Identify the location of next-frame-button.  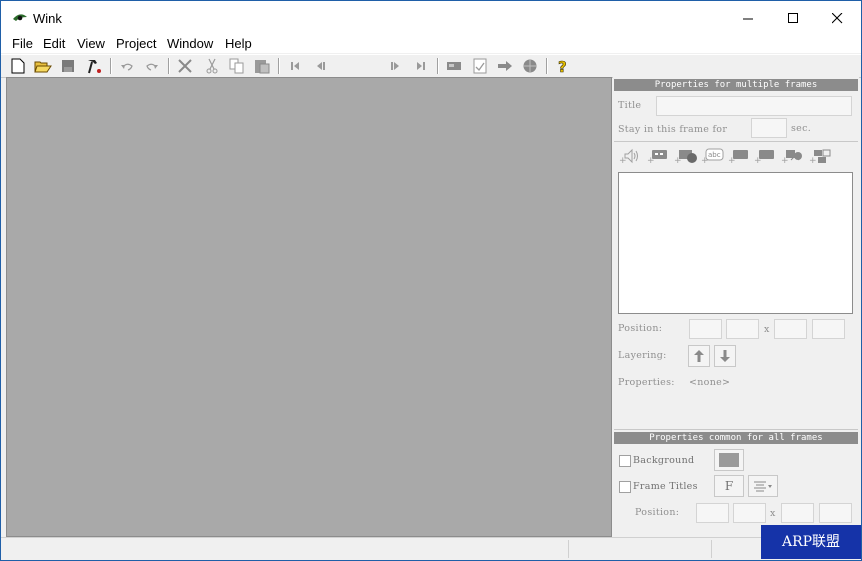
(395, 66).